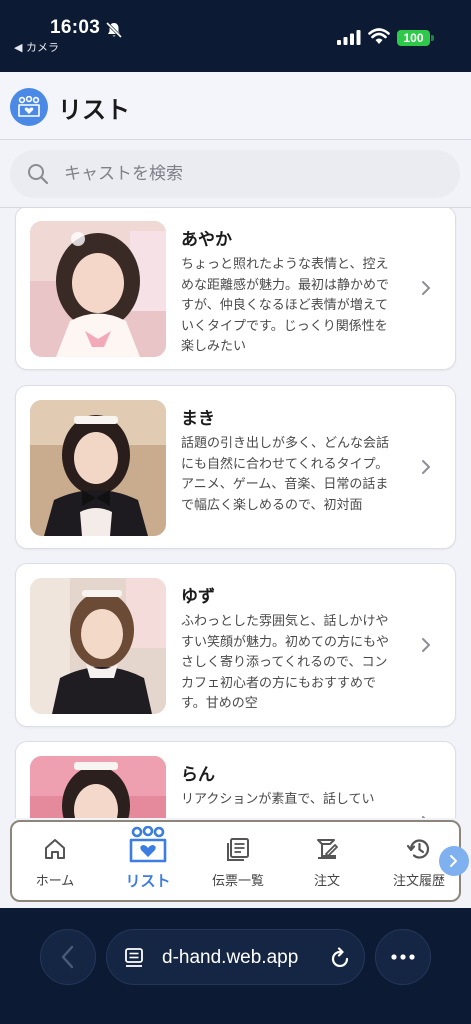 The width and height of the screenshot is (471, 1024). What do you see at coordinates (198, 419) in the screenshot?
I see `cast-name: まき` at bounding box center [198, 419].